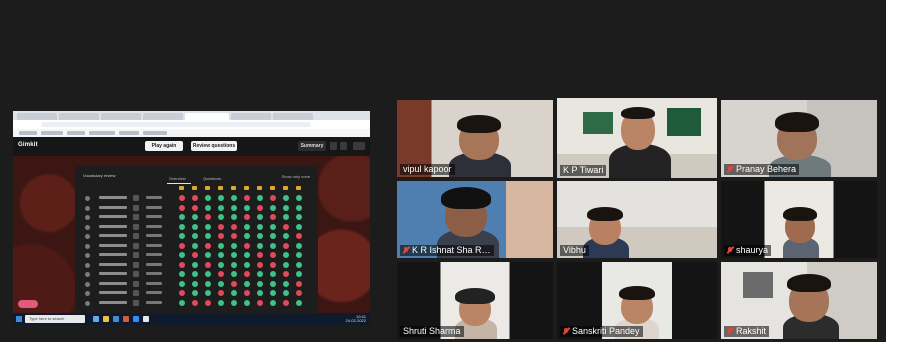 The width and height of the screenshot is (897, 353). I want to click on taskbar-clock: 10:41 24-02-2022, so click(356, 319).